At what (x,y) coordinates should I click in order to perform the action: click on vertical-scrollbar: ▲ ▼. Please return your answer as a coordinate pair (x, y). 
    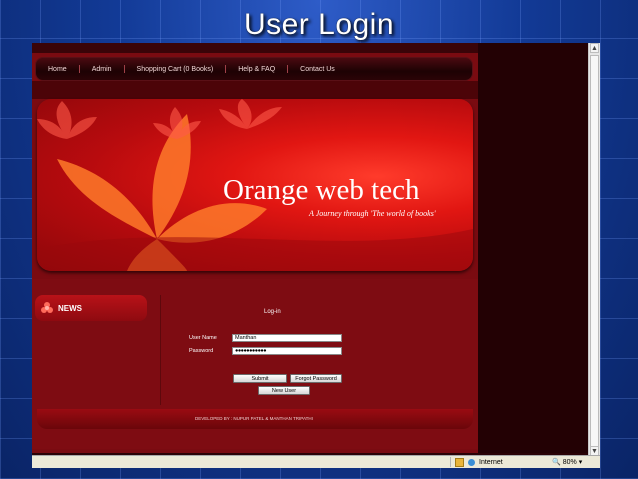
    Looking at the image, I should click on (594, 249).